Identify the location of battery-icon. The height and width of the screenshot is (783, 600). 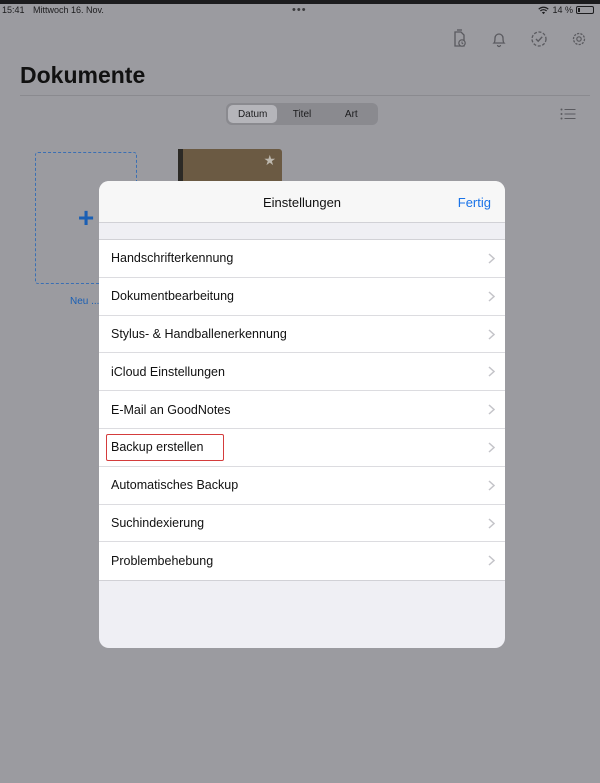
(585, 10).